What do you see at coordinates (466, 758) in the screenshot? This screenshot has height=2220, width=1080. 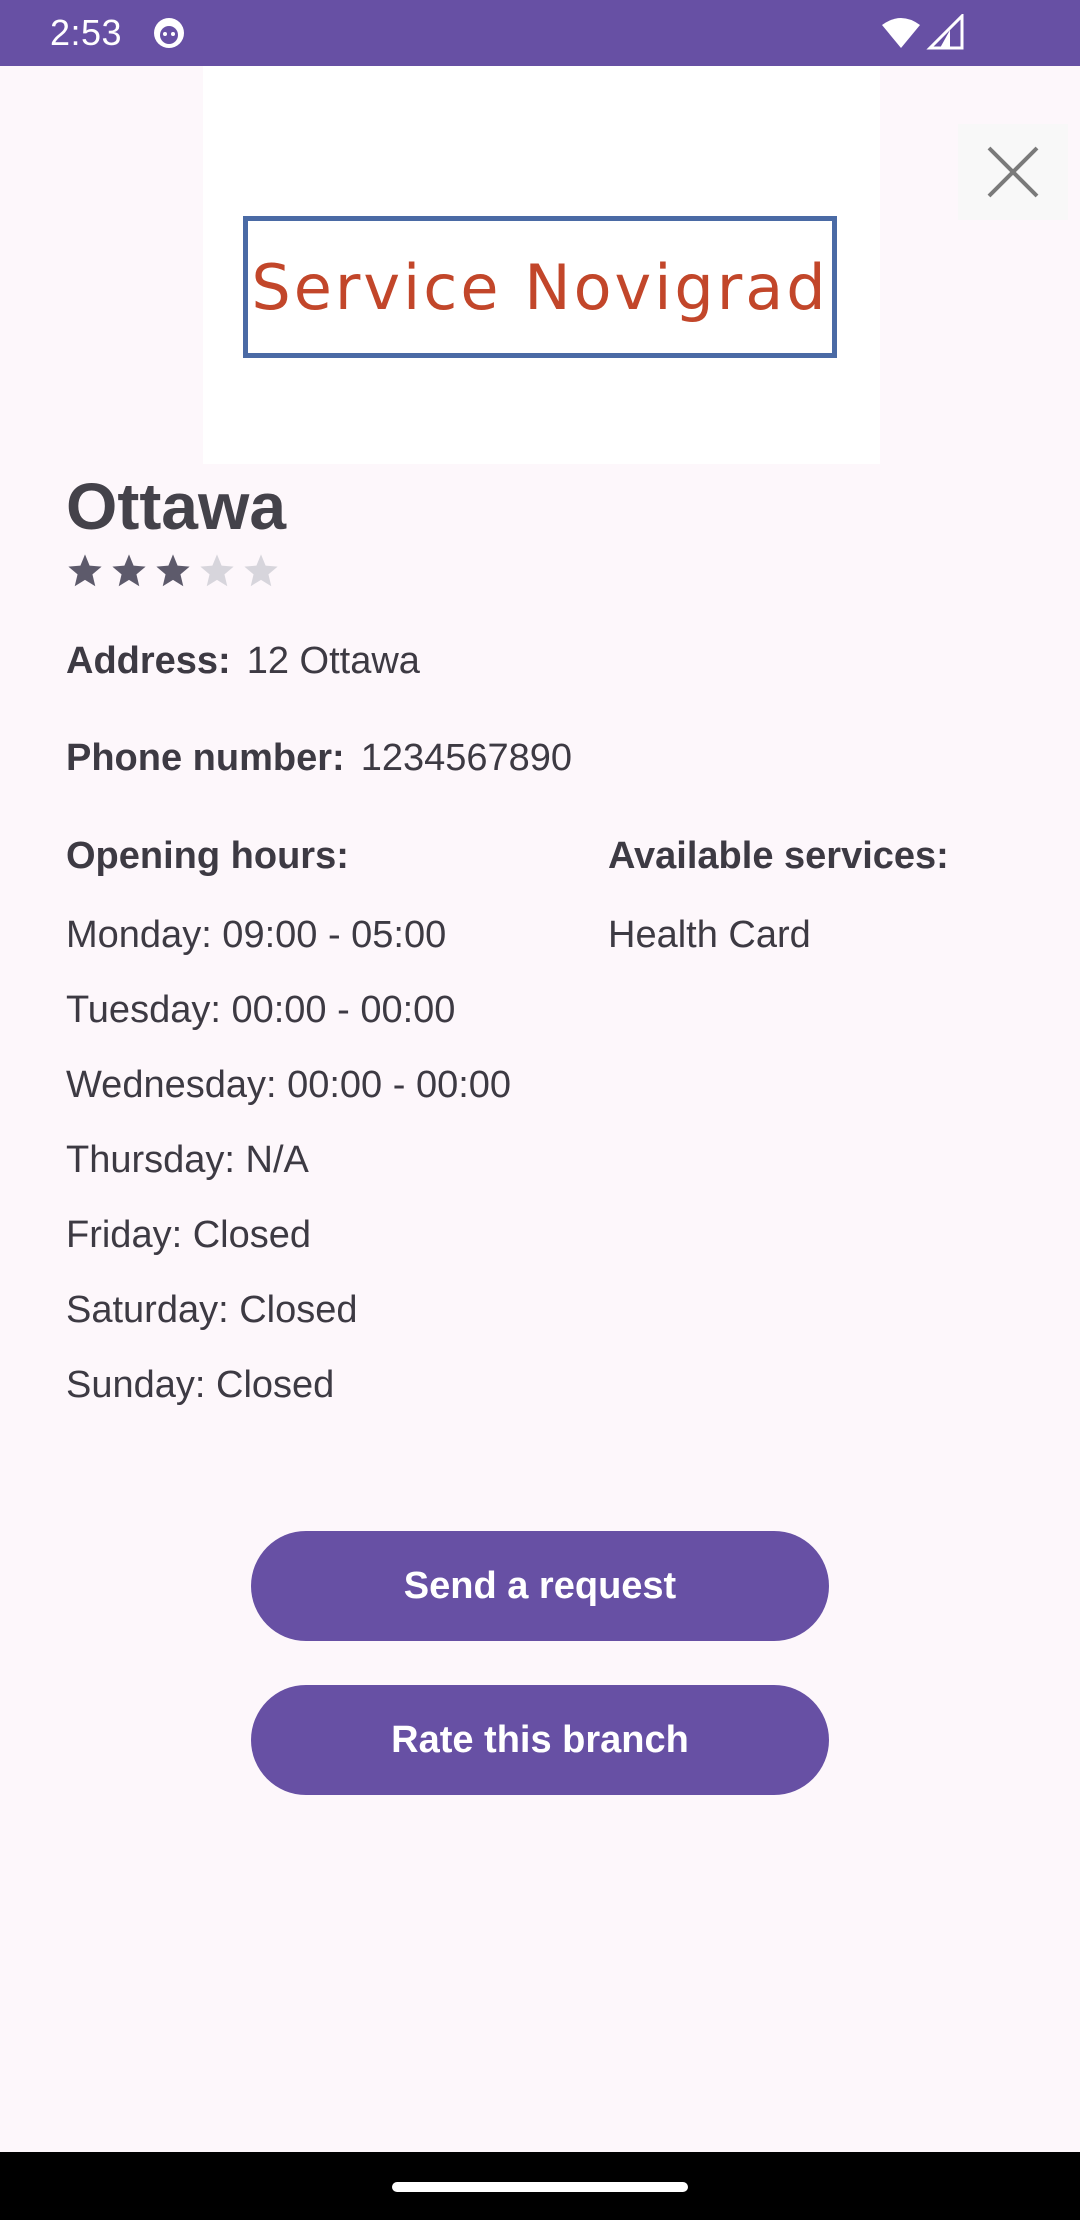 I see `phone-value: 1234567890` at bounding box center [466, 758].